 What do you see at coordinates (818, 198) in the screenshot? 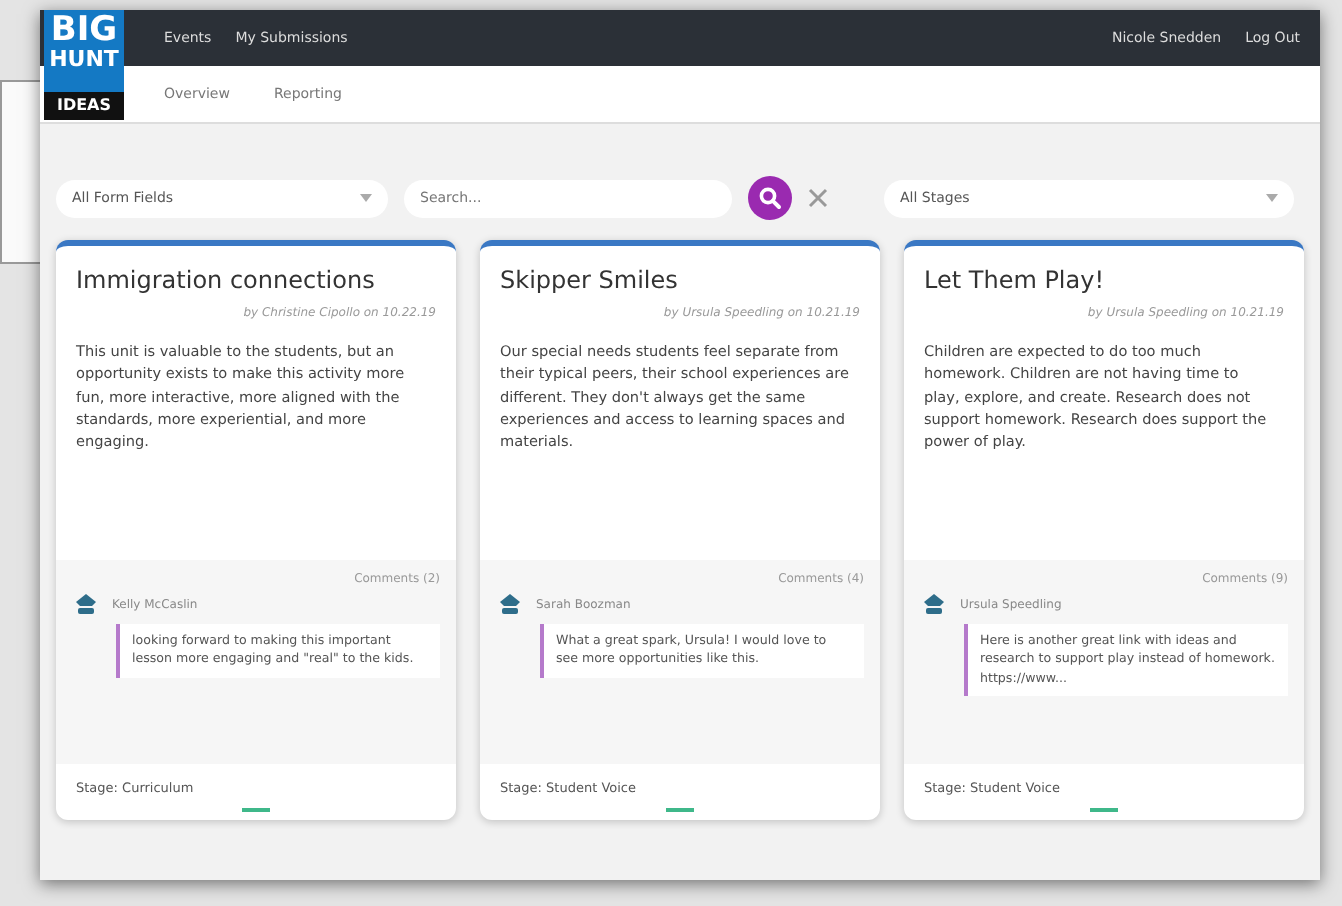
I see `close-icon` at bounding box center [818, 198].